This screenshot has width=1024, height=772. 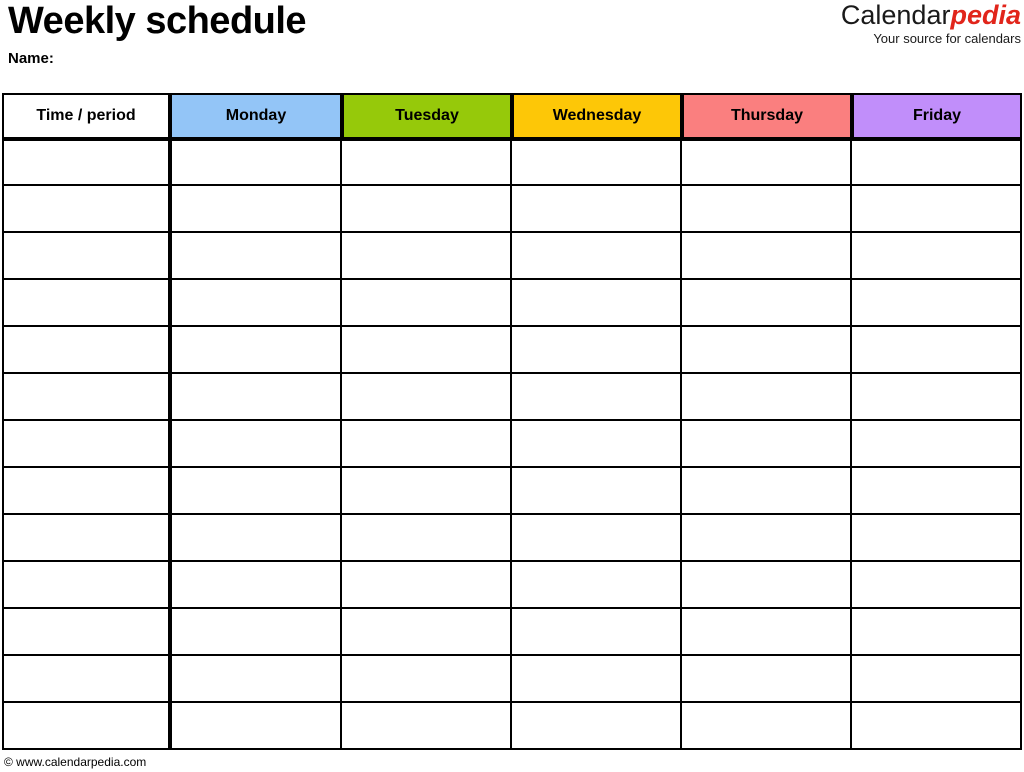 I want to click on column-header-friday: Friday, so click(x=937, y=116).